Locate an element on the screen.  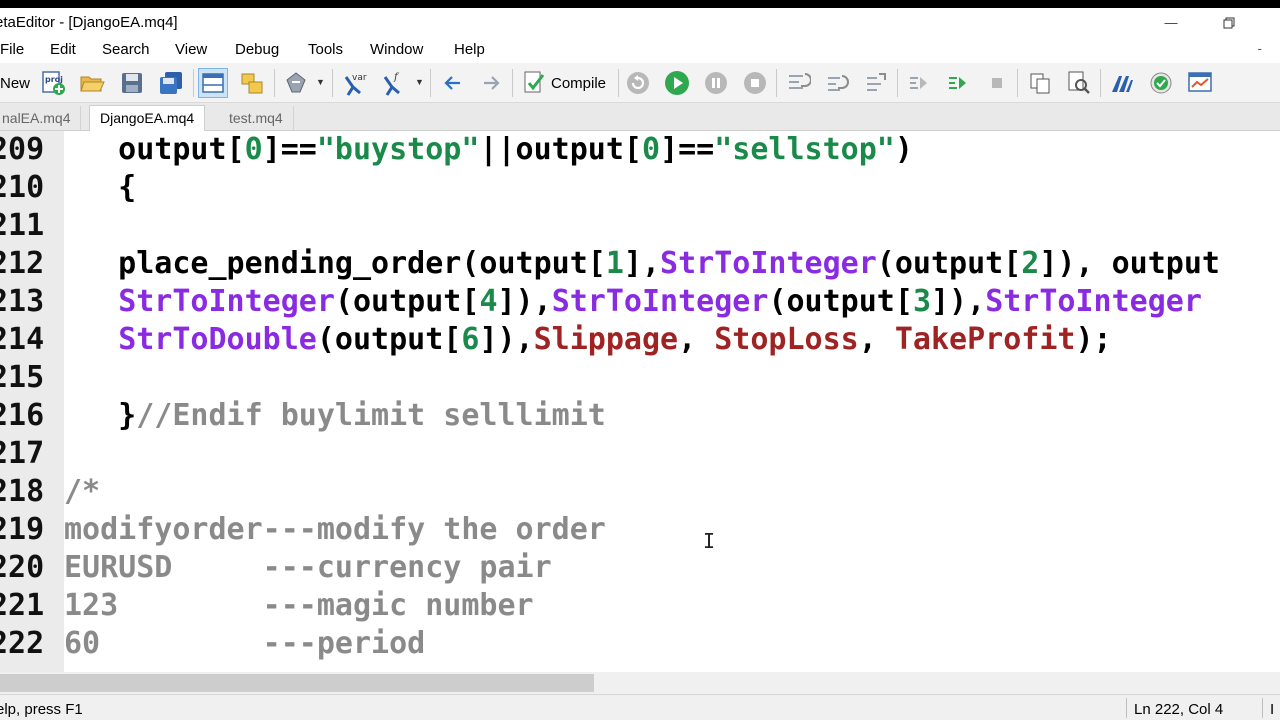
code-token: output[ is located at coordinates (154, 149).